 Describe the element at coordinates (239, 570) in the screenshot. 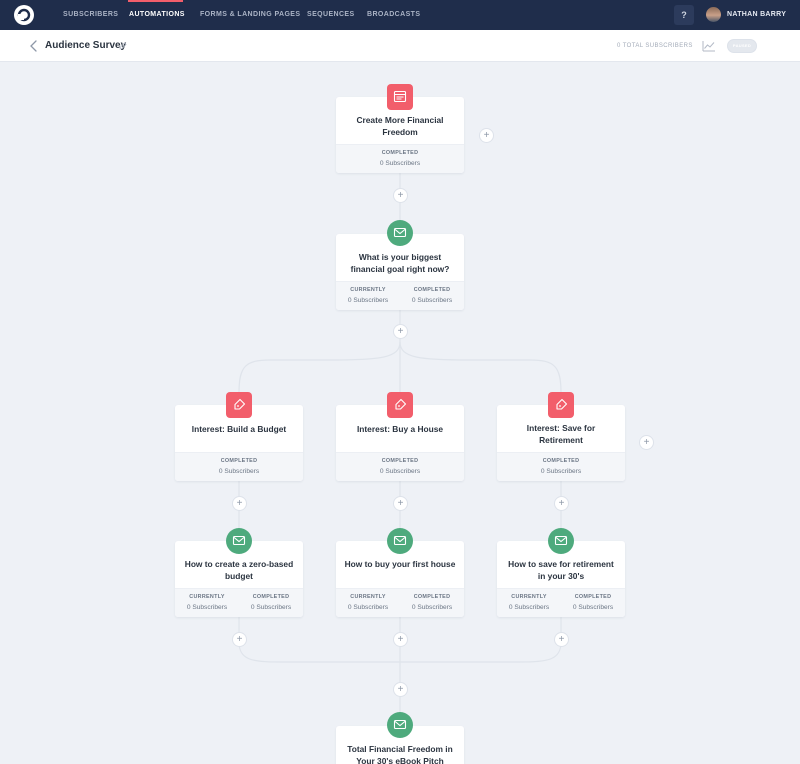

I see `card-title: How to create a zero-based budget` at that location.